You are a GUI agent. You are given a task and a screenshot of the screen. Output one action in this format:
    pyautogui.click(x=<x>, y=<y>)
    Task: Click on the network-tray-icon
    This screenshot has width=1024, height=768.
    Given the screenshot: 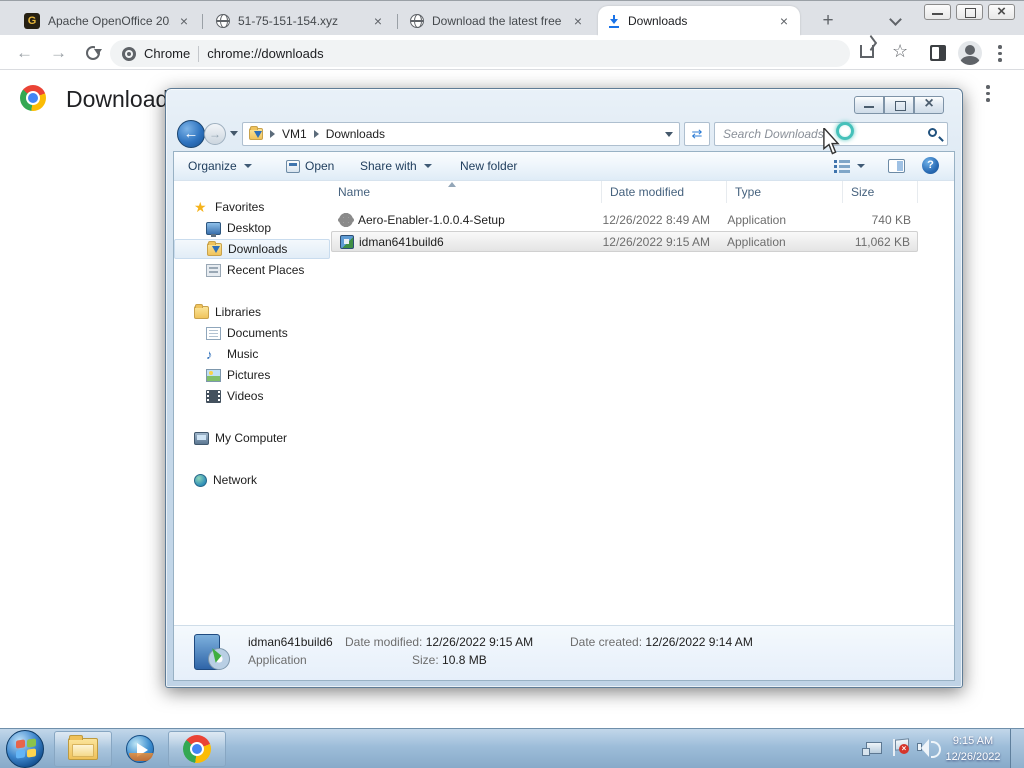 What is the action you would take?
    pyautogui.click(x=872, y=749)
    